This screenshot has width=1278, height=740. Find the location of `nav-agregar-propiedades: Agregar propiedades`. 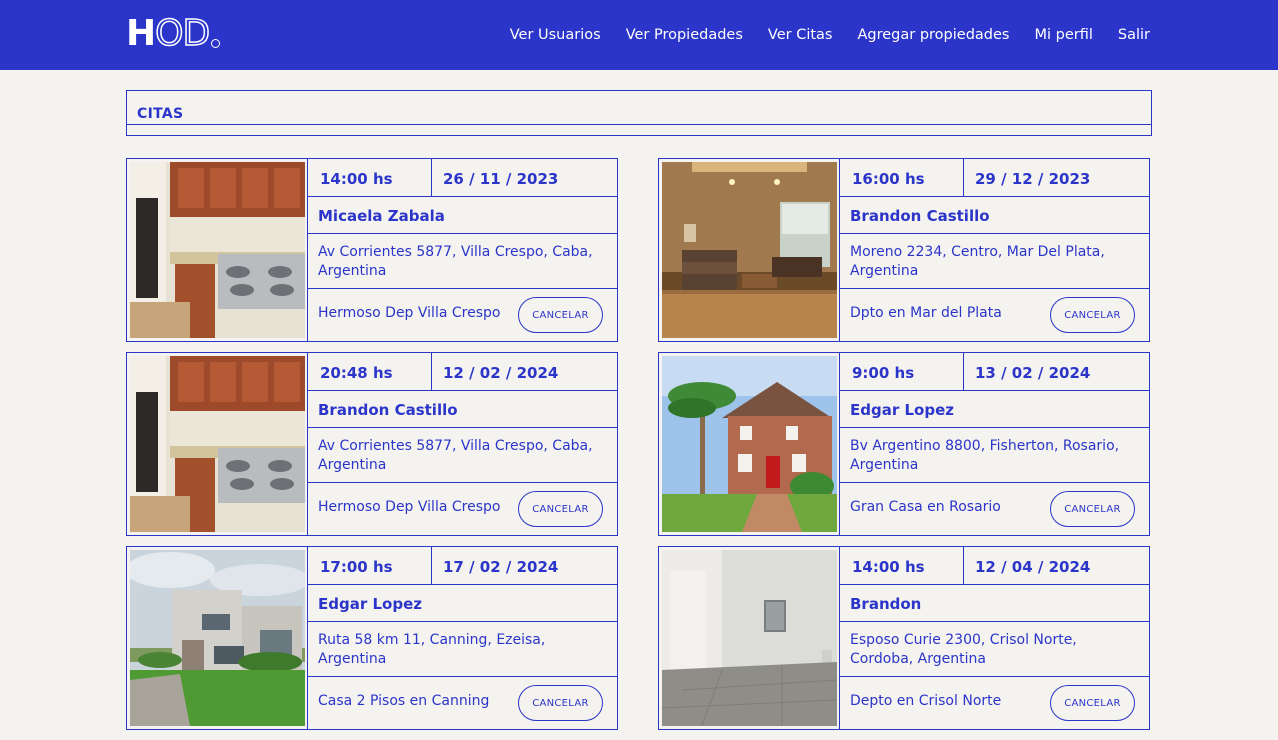

nav-agregar-propiedades: Agregar propiedades is located at coordinates (933, 35).